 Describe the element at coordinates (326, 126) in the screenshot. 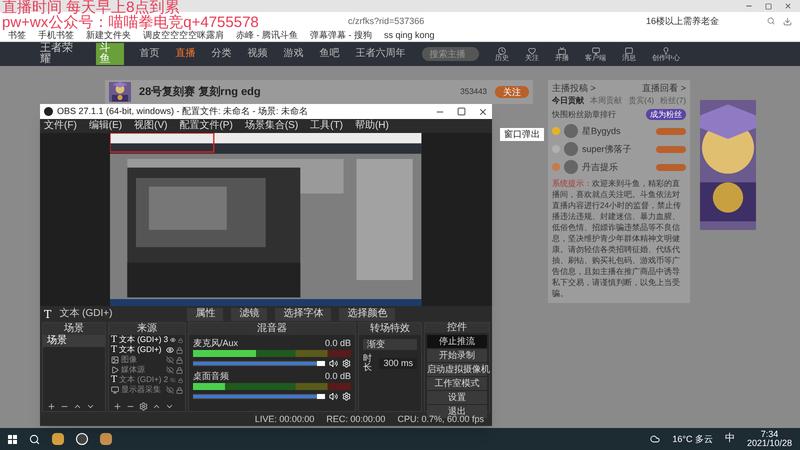

I see `menu-item: 工具(T)` at that location.